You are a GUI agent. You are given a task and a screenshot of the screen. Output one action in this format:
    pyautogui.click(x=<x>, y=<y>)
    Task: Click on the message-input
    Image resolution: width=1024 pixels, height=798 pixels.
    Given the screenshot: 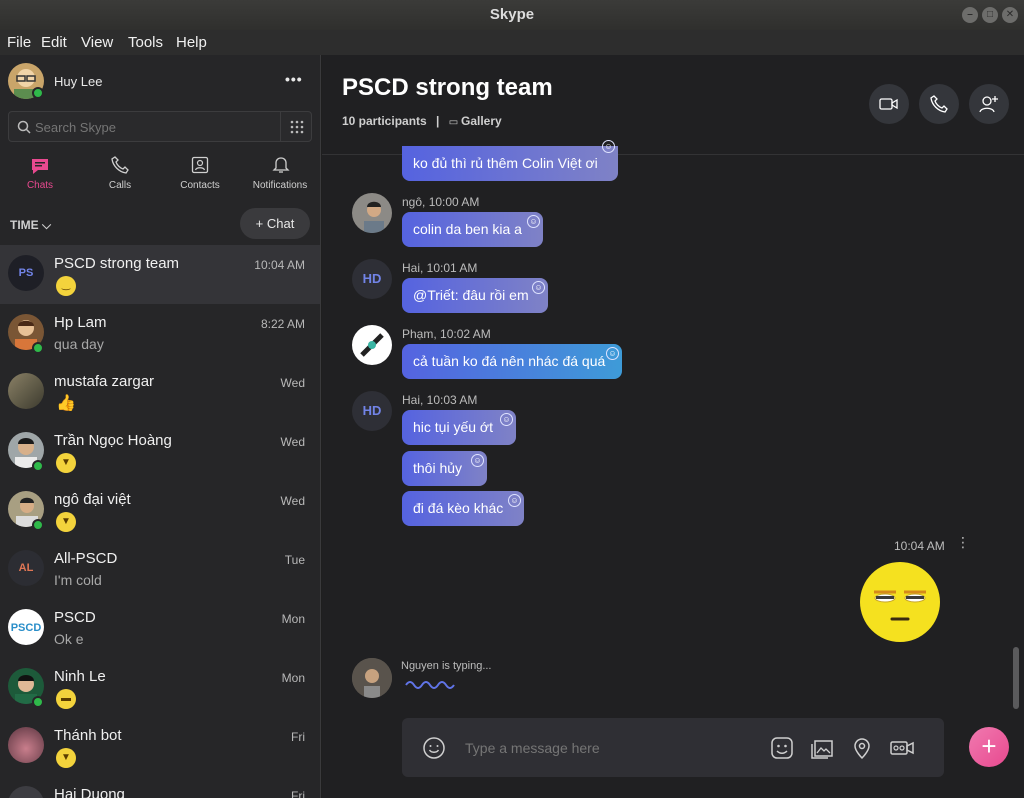 What is the action you would take?
    pyautogui.click(x=605, y=748)
    